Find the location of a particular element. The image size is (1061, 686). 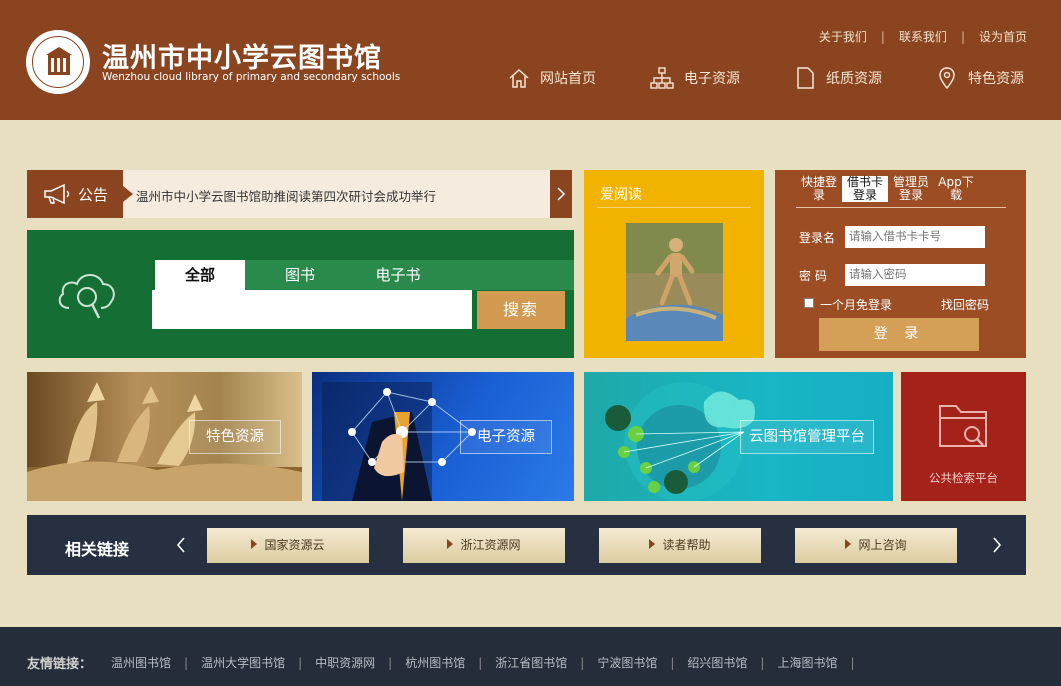

link-national-resource-cloud: 国家资源云 is located at coordinates (288, 545).